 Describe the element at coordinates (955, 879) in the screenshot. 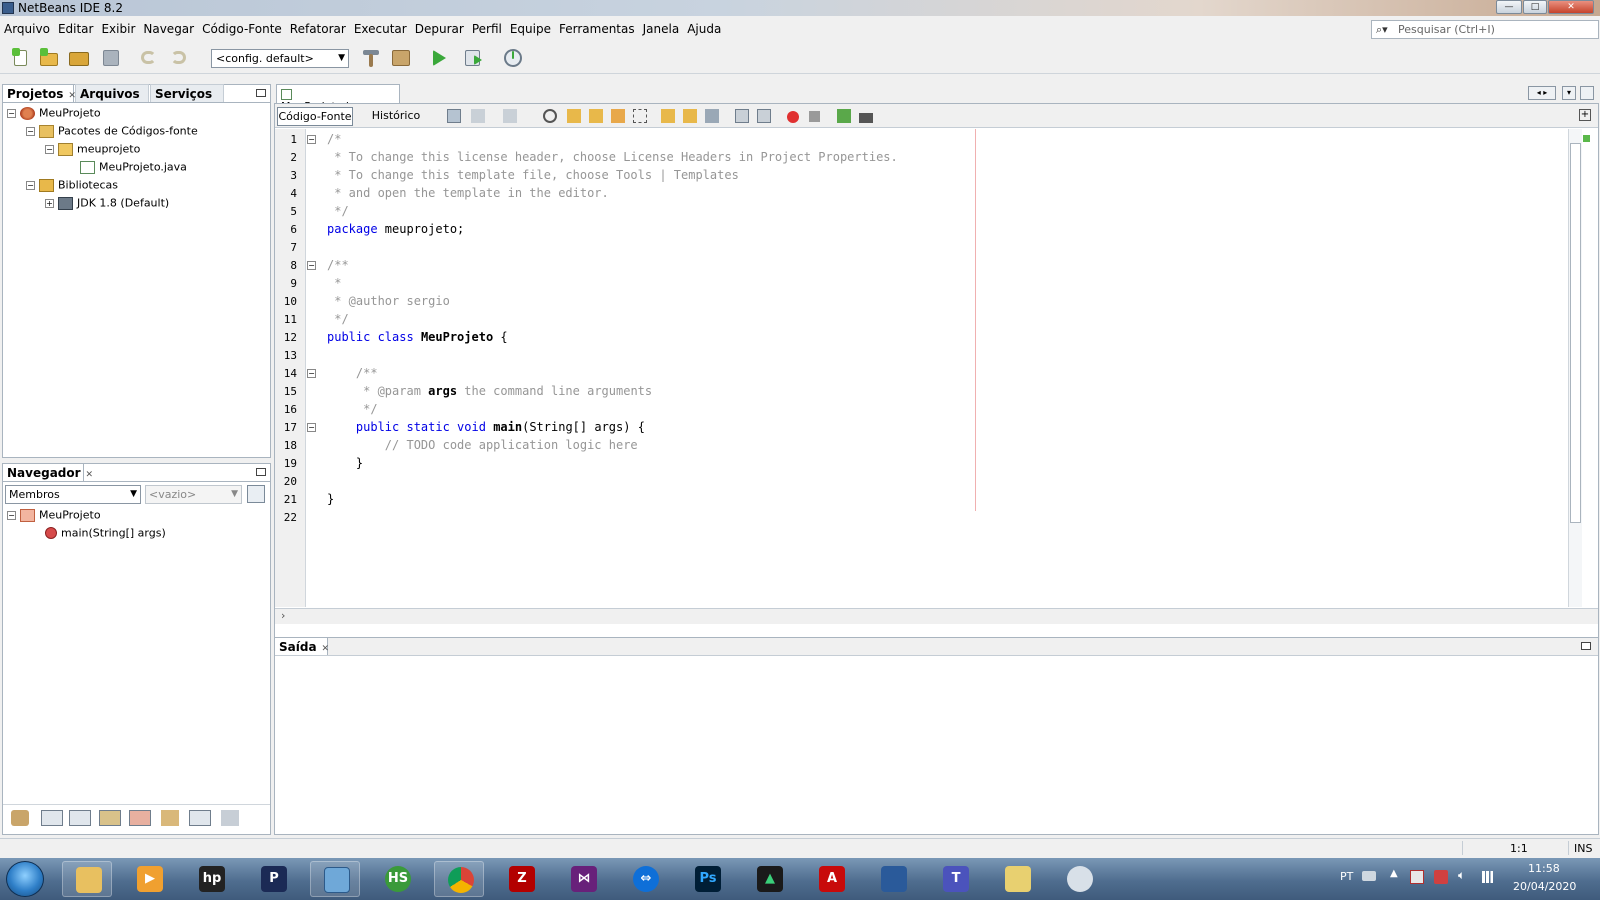

I see `teams-icon: T` at that location.